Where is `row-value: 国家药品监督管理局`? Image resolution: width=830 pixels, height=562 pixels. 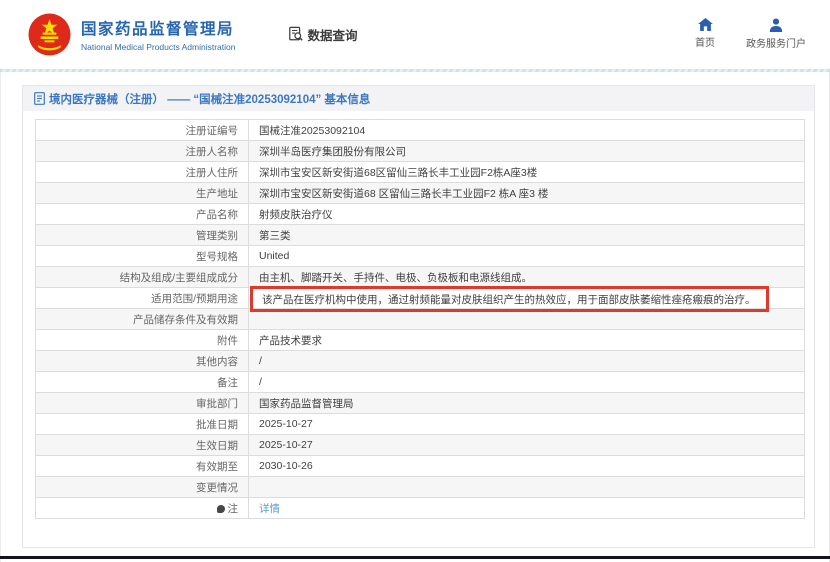 row-value: 国家药品监督管理局 is located at coordinates (526, 403).